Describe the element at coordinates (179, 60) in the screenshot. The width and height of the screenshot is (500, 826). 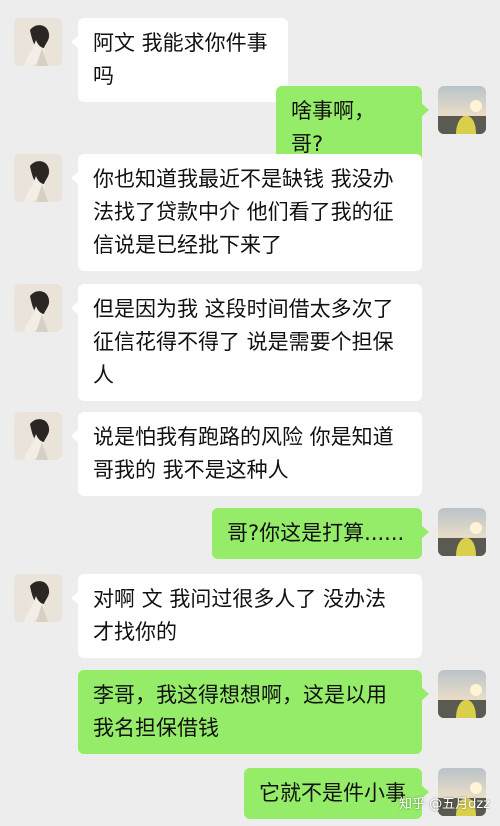
I see `incoming-message-bubble: 阿文 我能求你件事吗` at that location.